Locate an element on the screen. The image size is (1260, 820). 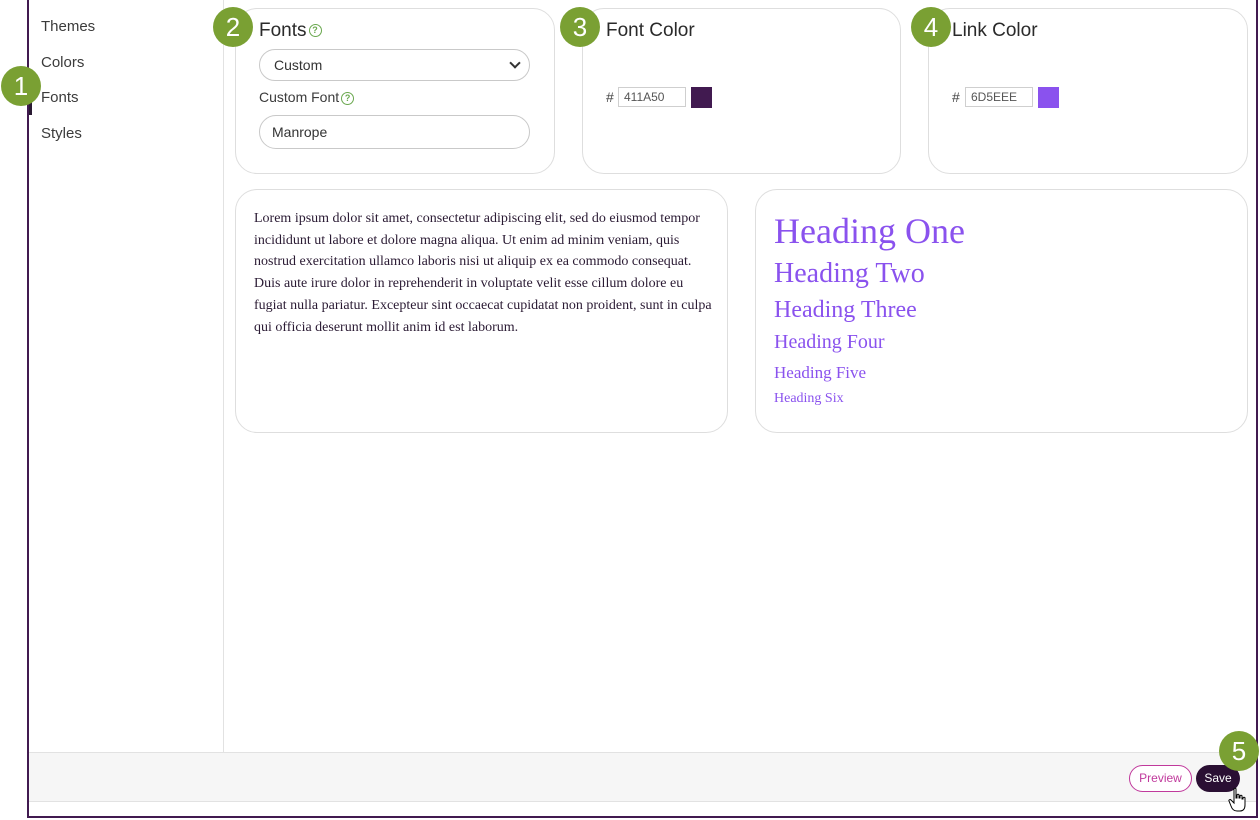
font-family-select-value: Custom is located at coordinates (298, 65).